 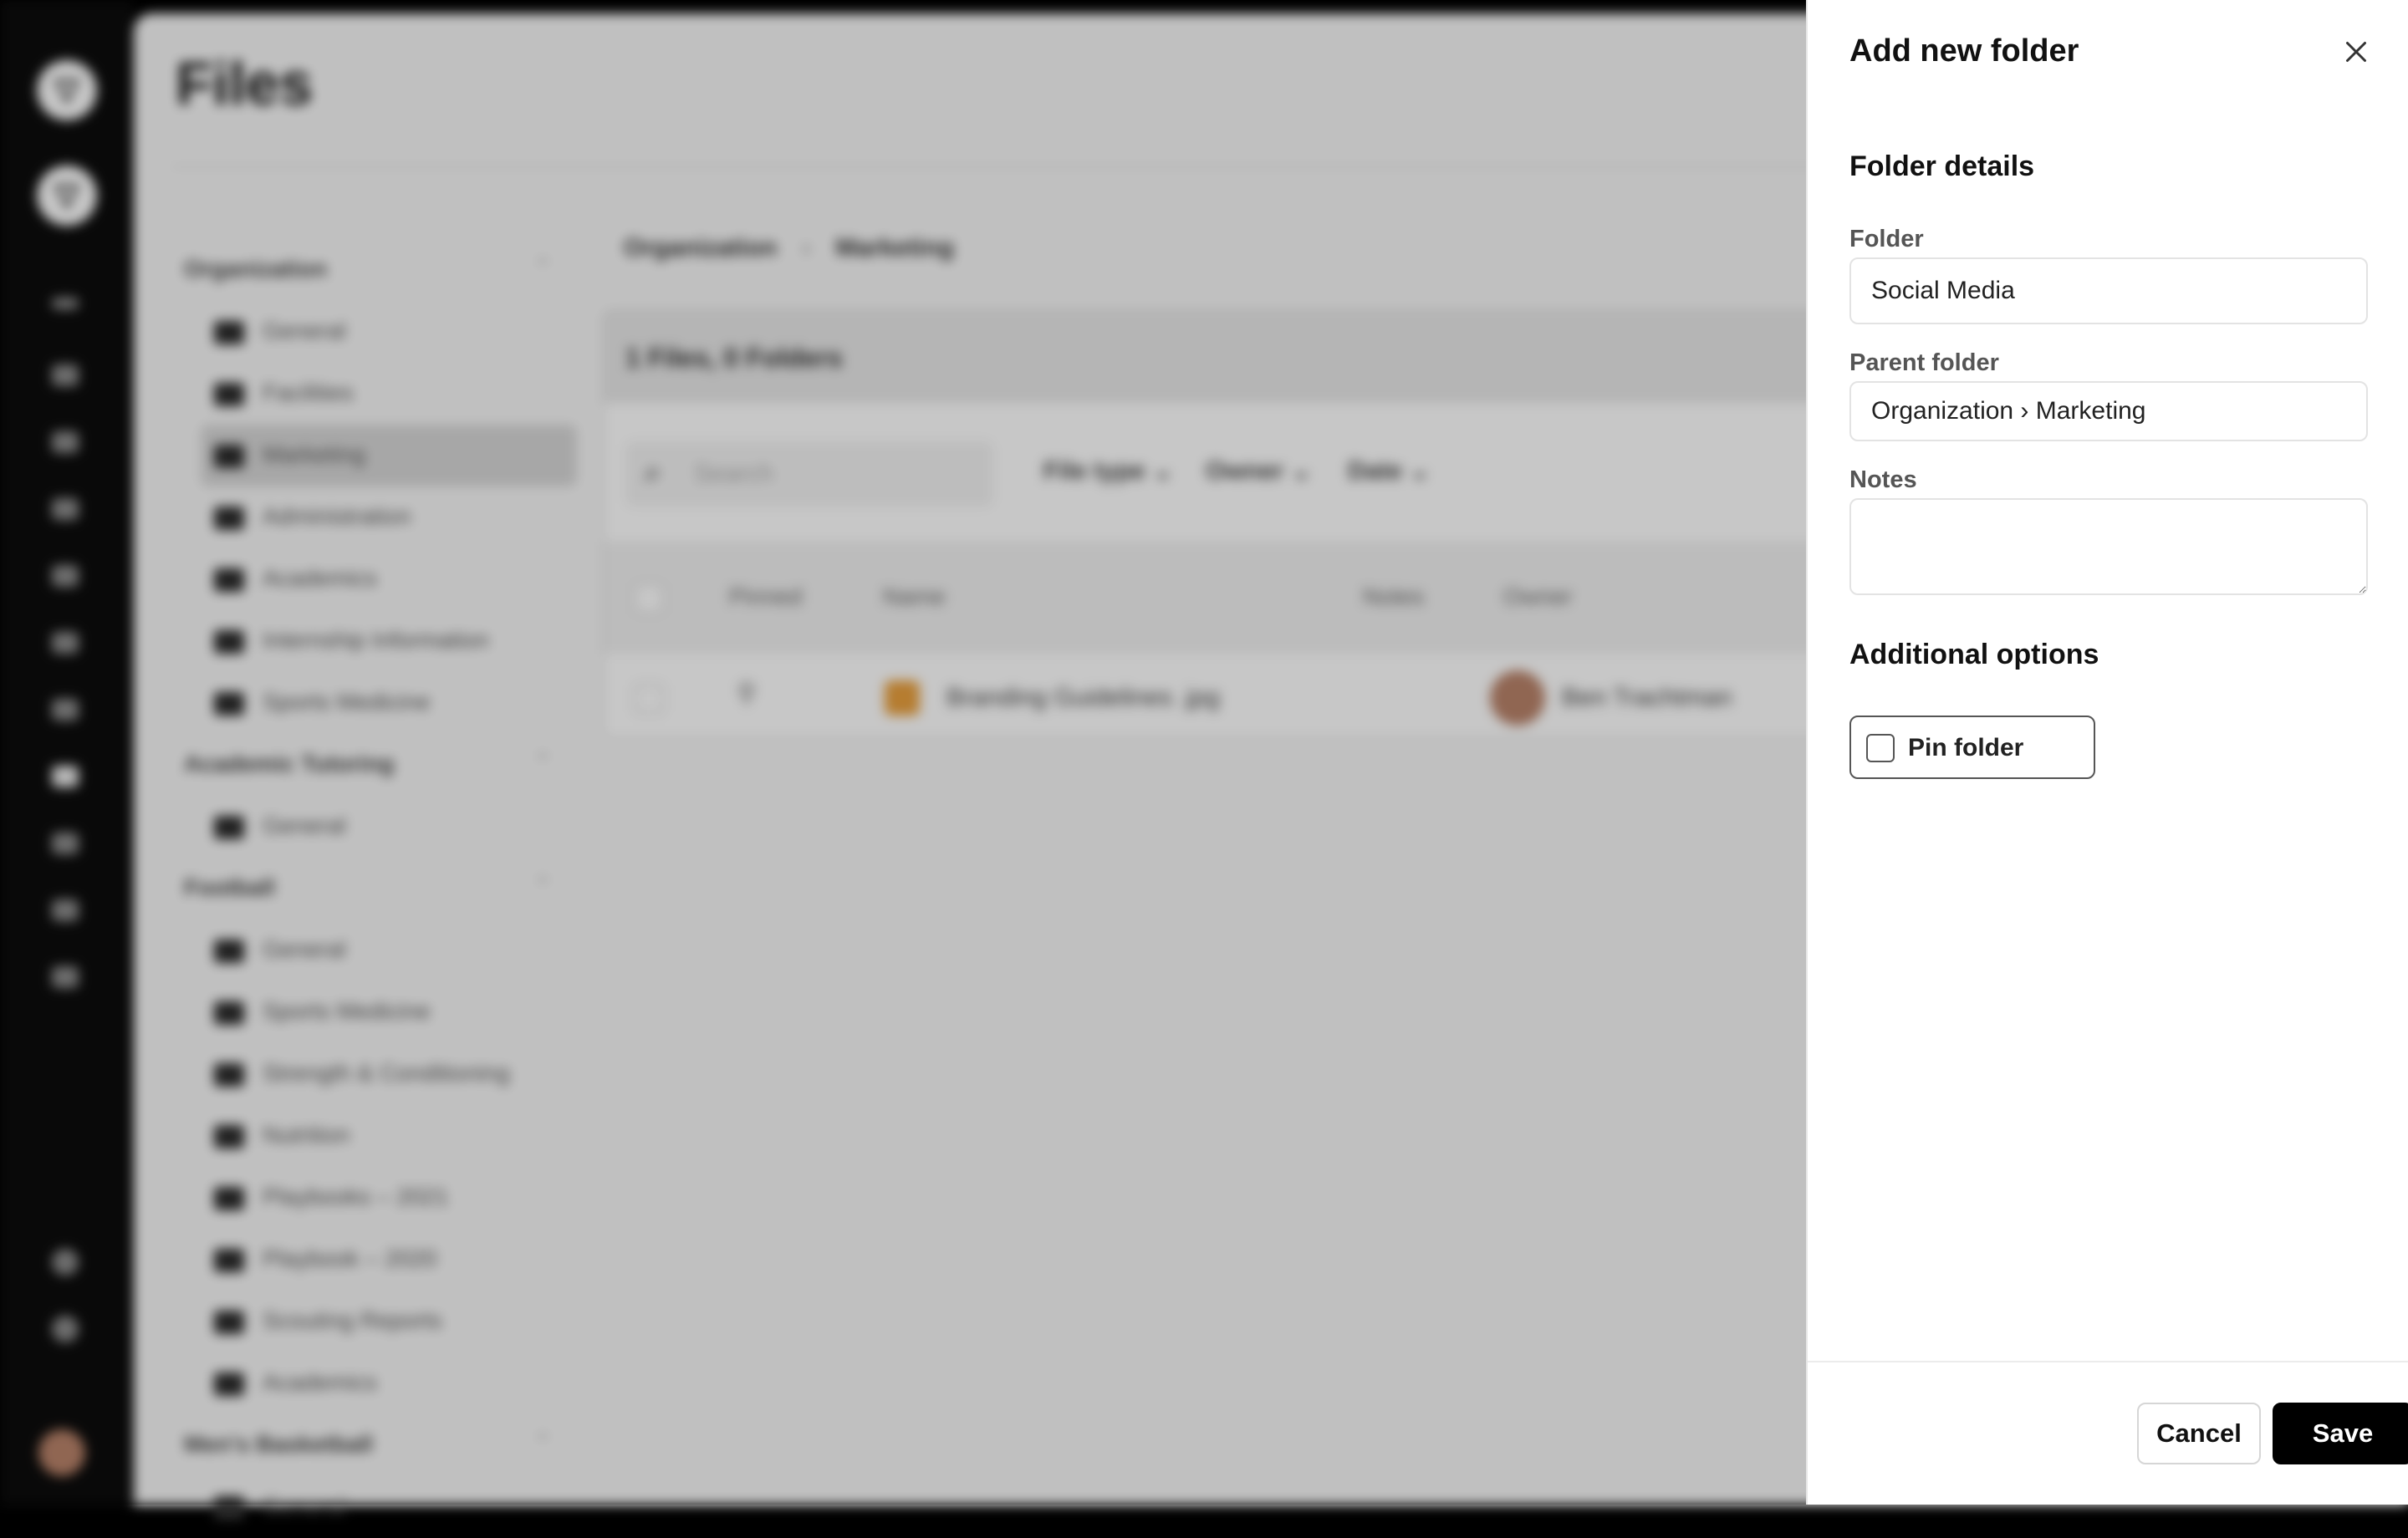 I want to click on folder-label: Folder, so click(x=1886, y=239).